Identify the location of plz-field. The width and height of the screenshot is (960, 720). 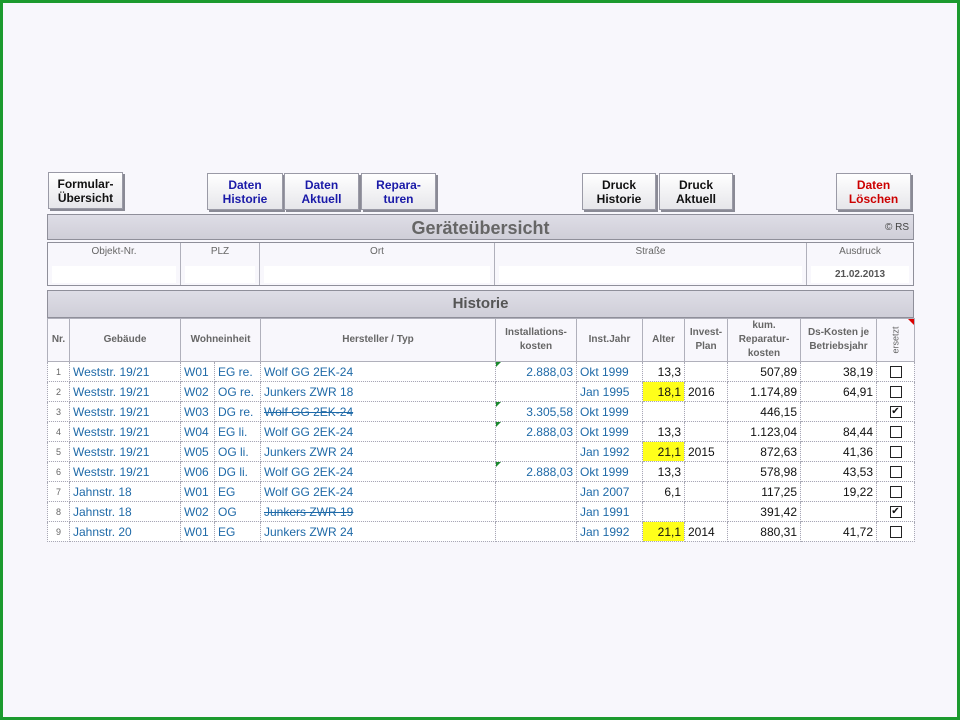
(220, 274).